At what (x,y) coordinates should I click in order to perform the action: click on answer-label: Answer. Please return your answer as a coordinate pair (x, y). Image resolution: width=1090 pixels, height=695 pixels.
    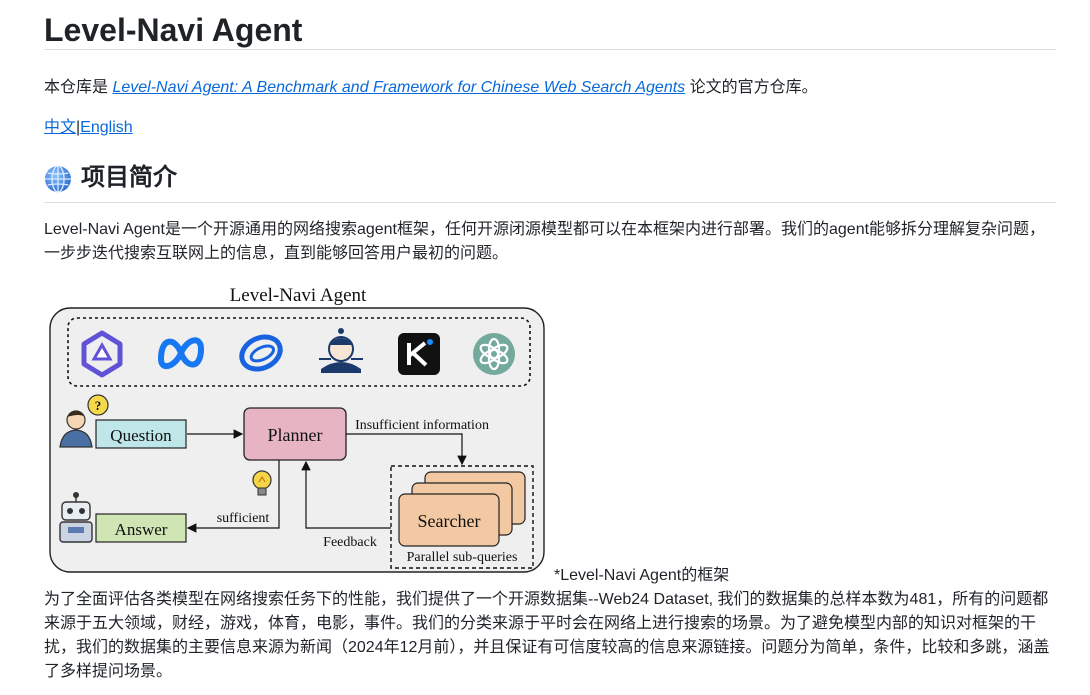
    Looking at the image, I should click on (141, 529).